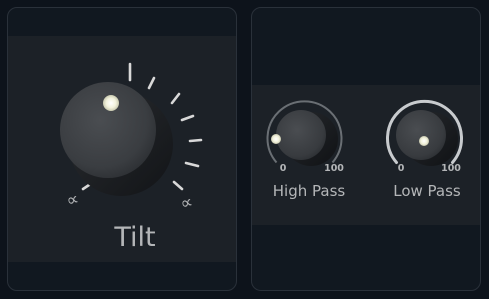 This screenshot has height=299, width=489. I want to click on tilt-right-symbol: ∝, so click(186, 203).